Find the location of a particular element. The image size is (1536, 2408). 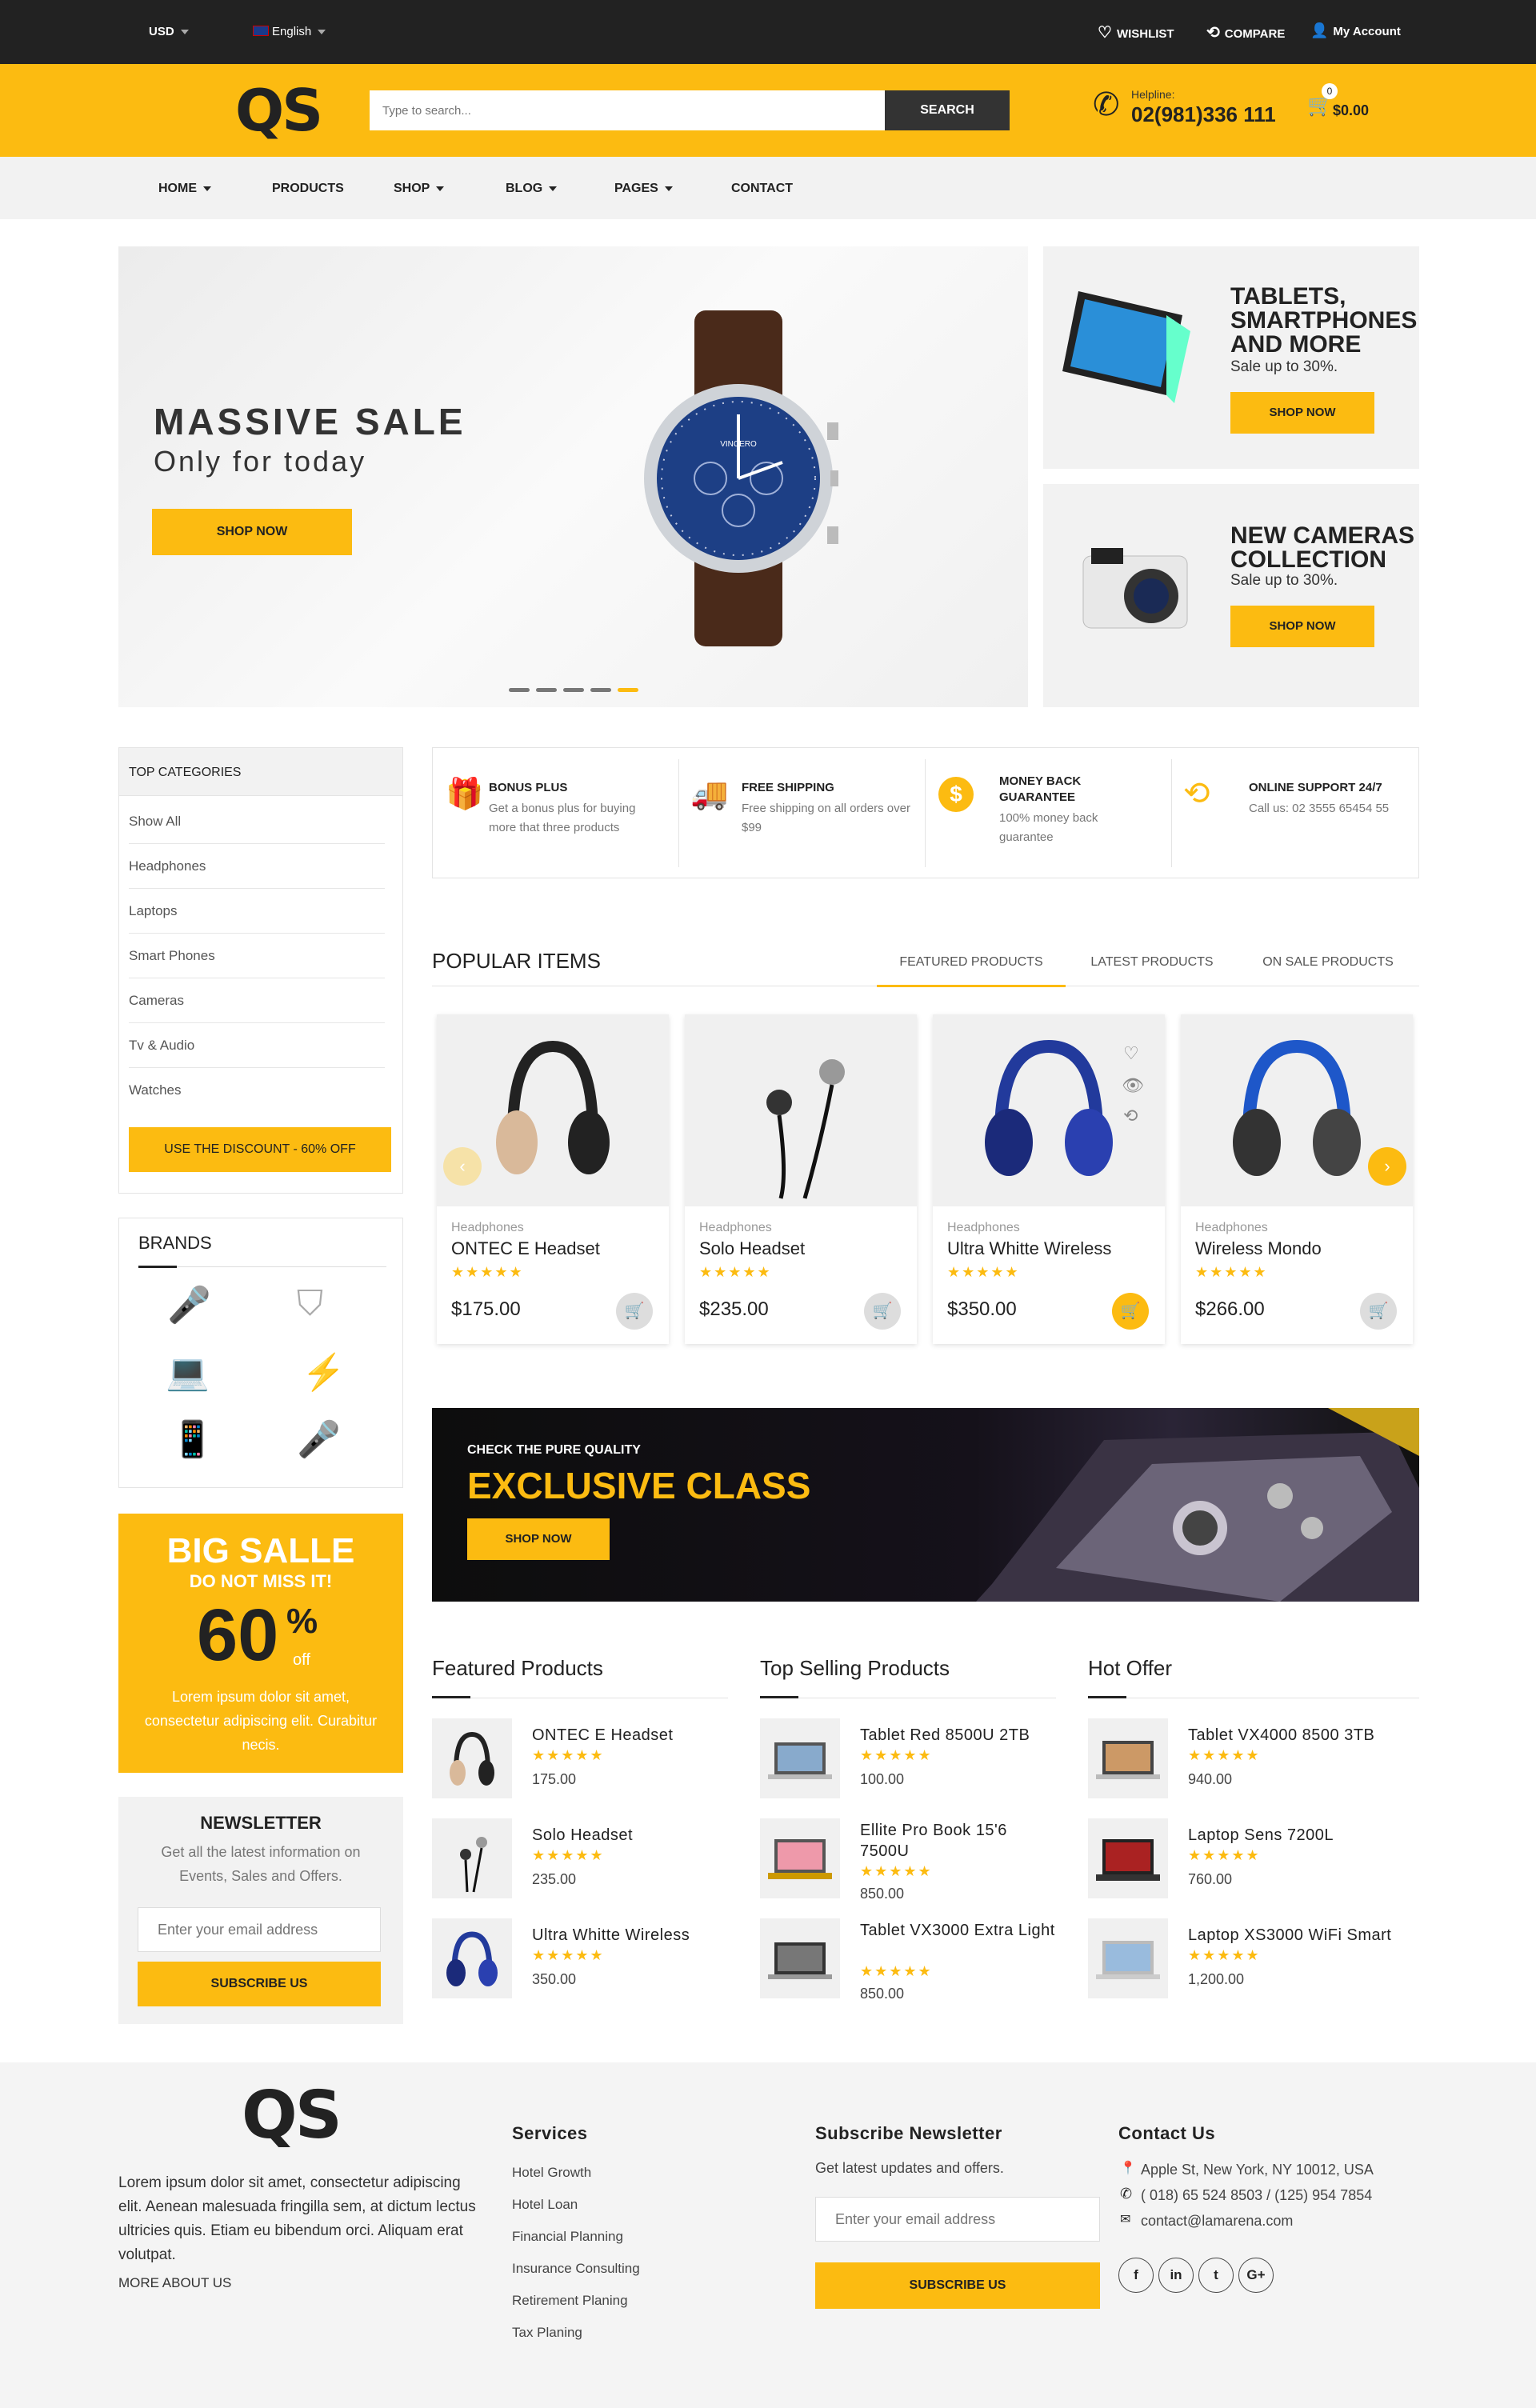

compare-refresh-icon: ⟲ is located at coordinates (1130, 1116).